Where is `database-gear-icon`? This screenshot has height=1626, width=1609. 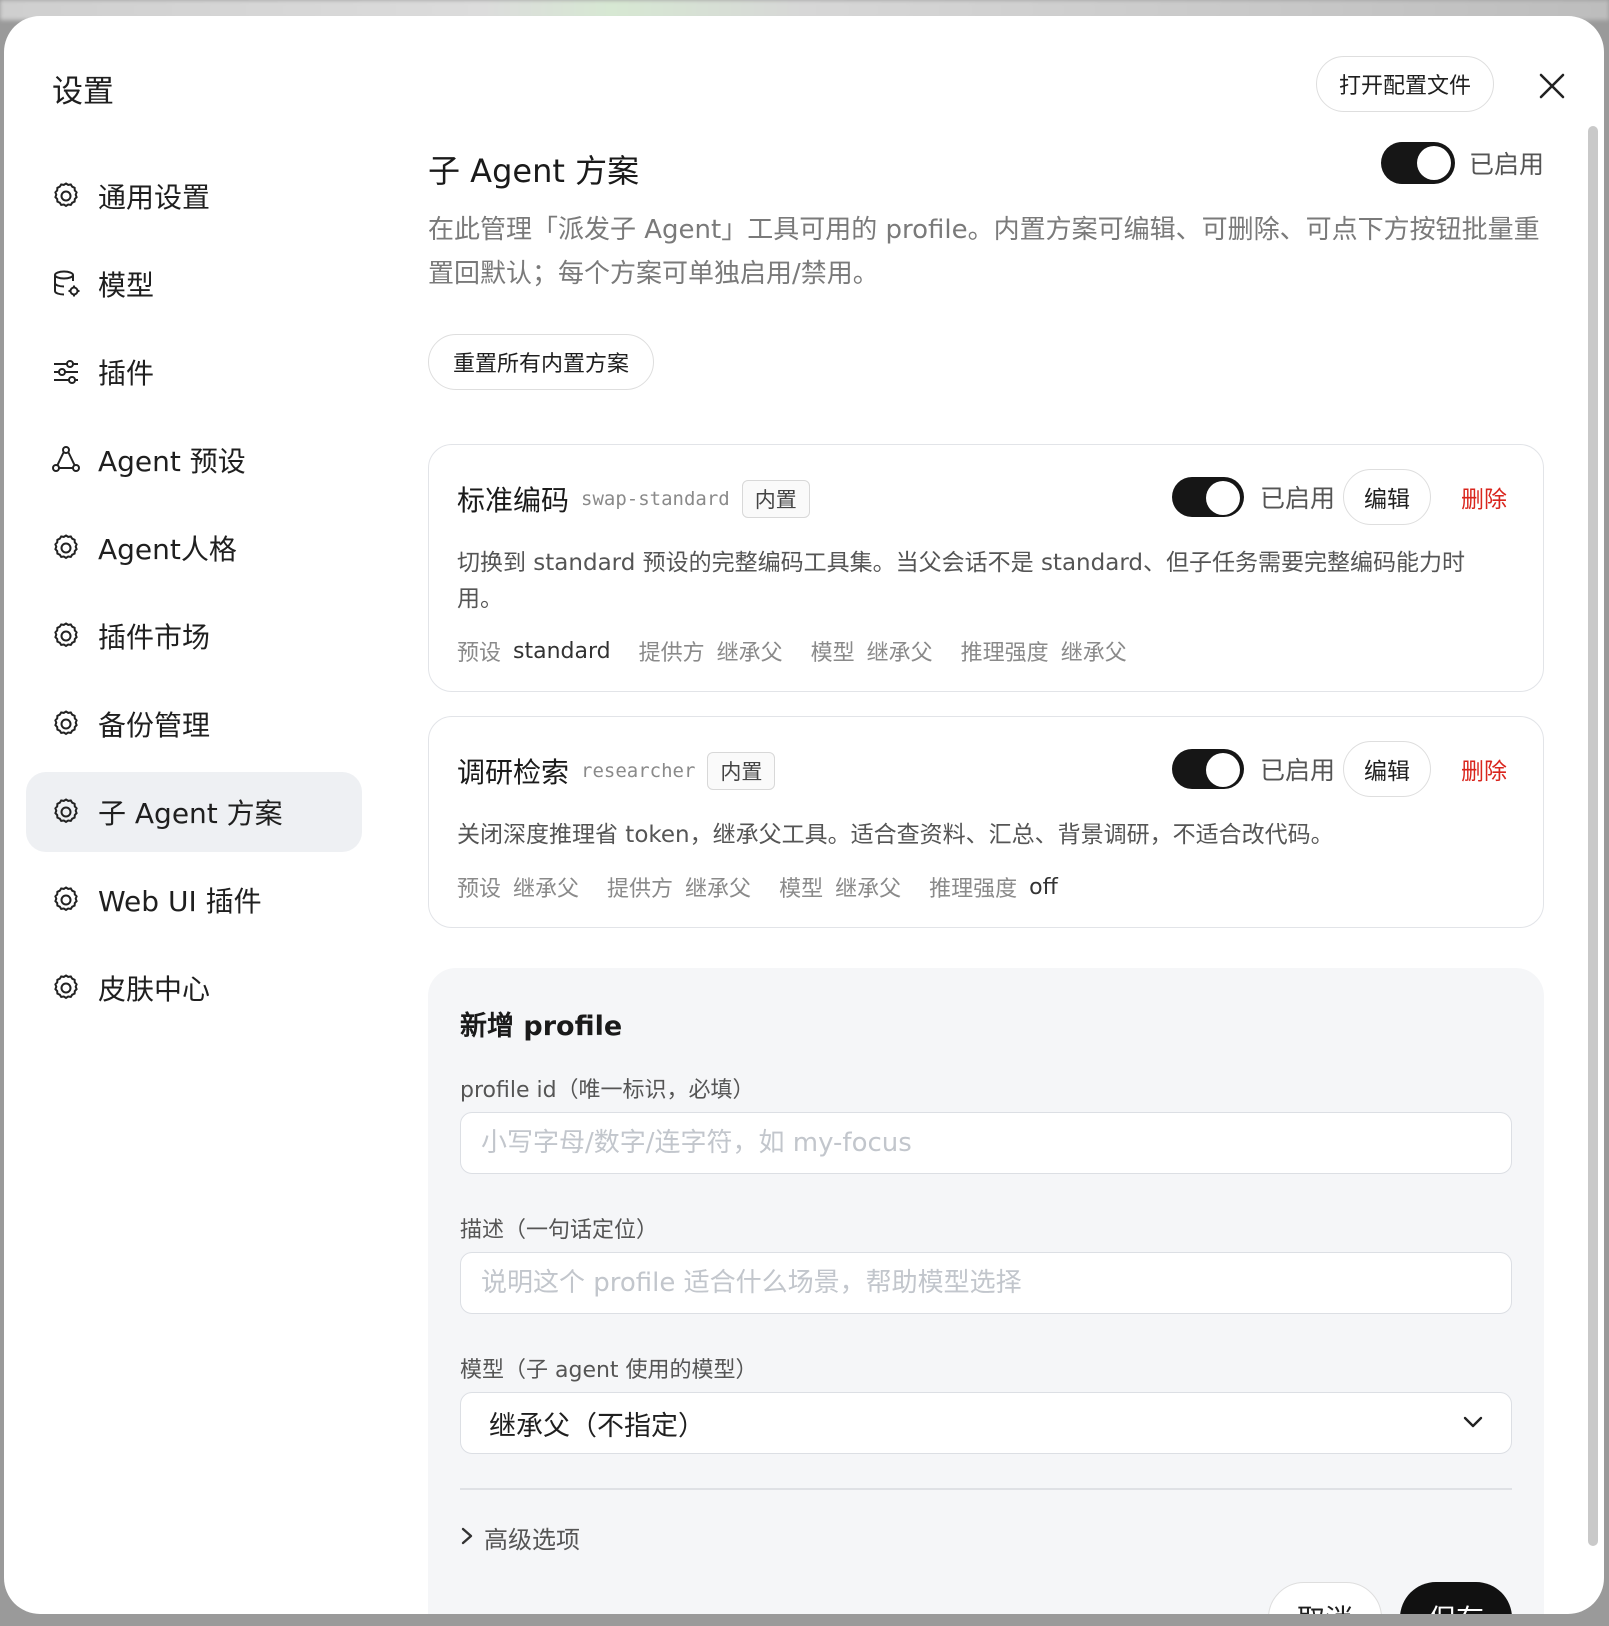
database-gear-icon is located at coordinates (66, 284).